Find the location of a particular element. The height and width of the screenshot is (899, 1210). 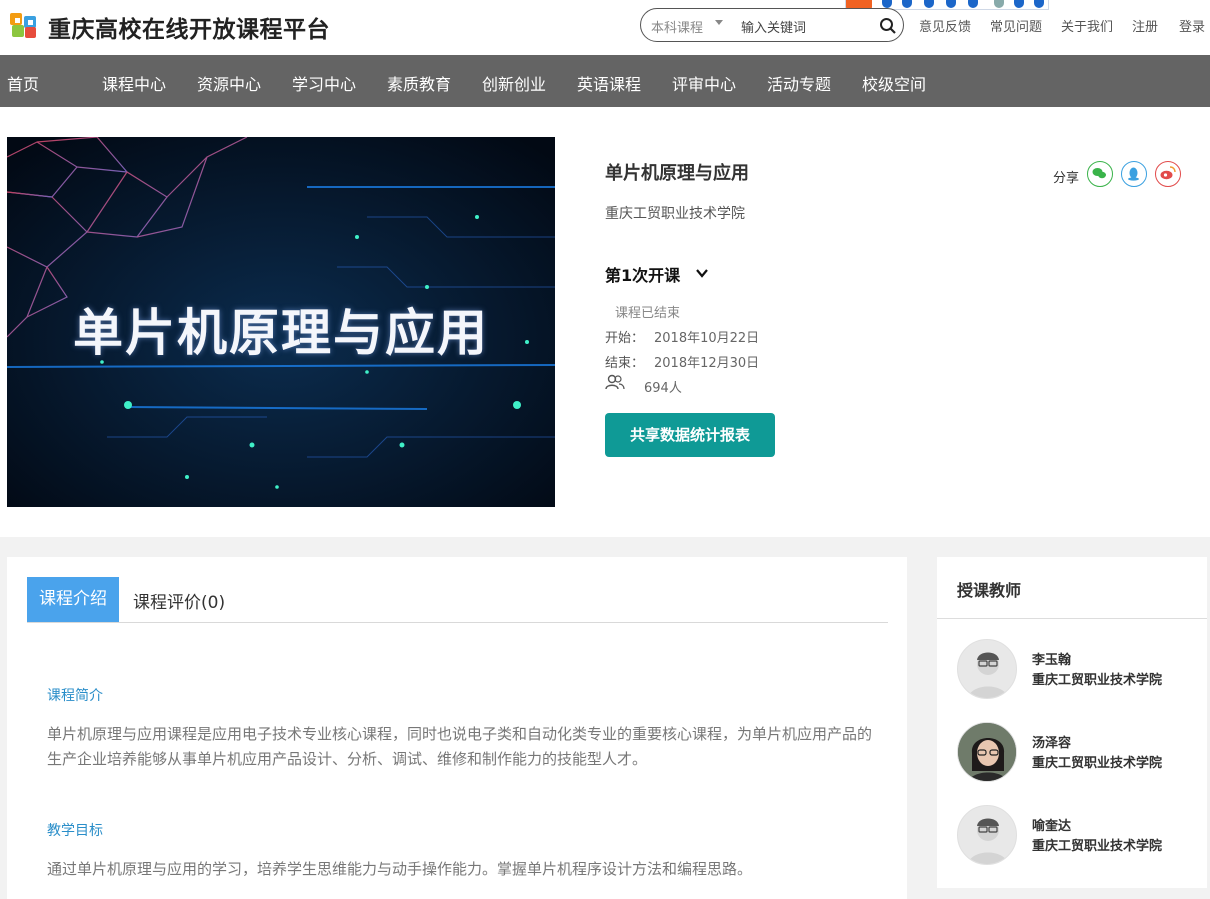

about-link: 关于我们 is located at coordinates (1087, 25).